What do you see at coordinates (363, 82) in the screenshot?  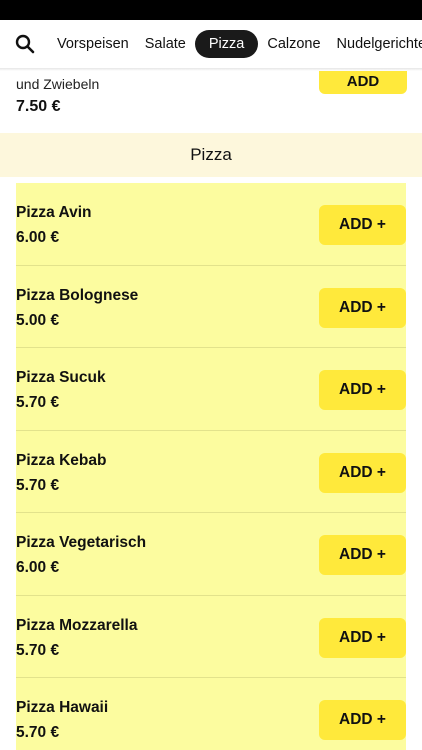 I see `add-button: ADD` at bounding box center [363, 82].